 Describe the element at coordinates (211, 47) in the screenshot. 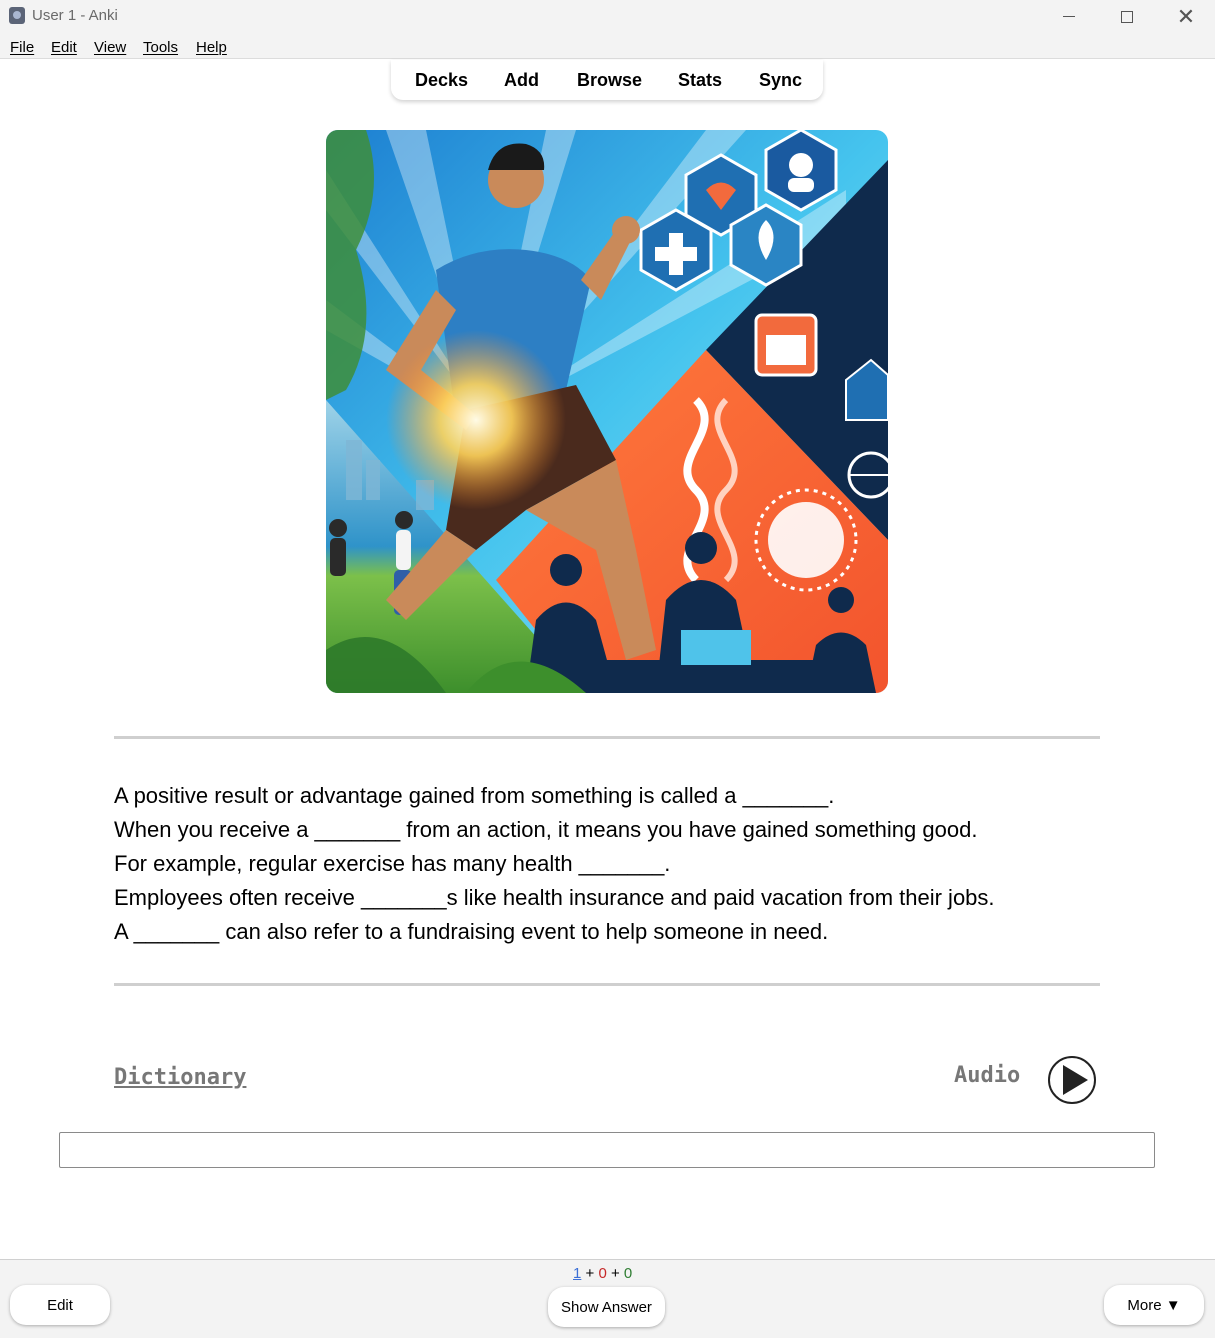

I see `menu-help: Help` at that location.